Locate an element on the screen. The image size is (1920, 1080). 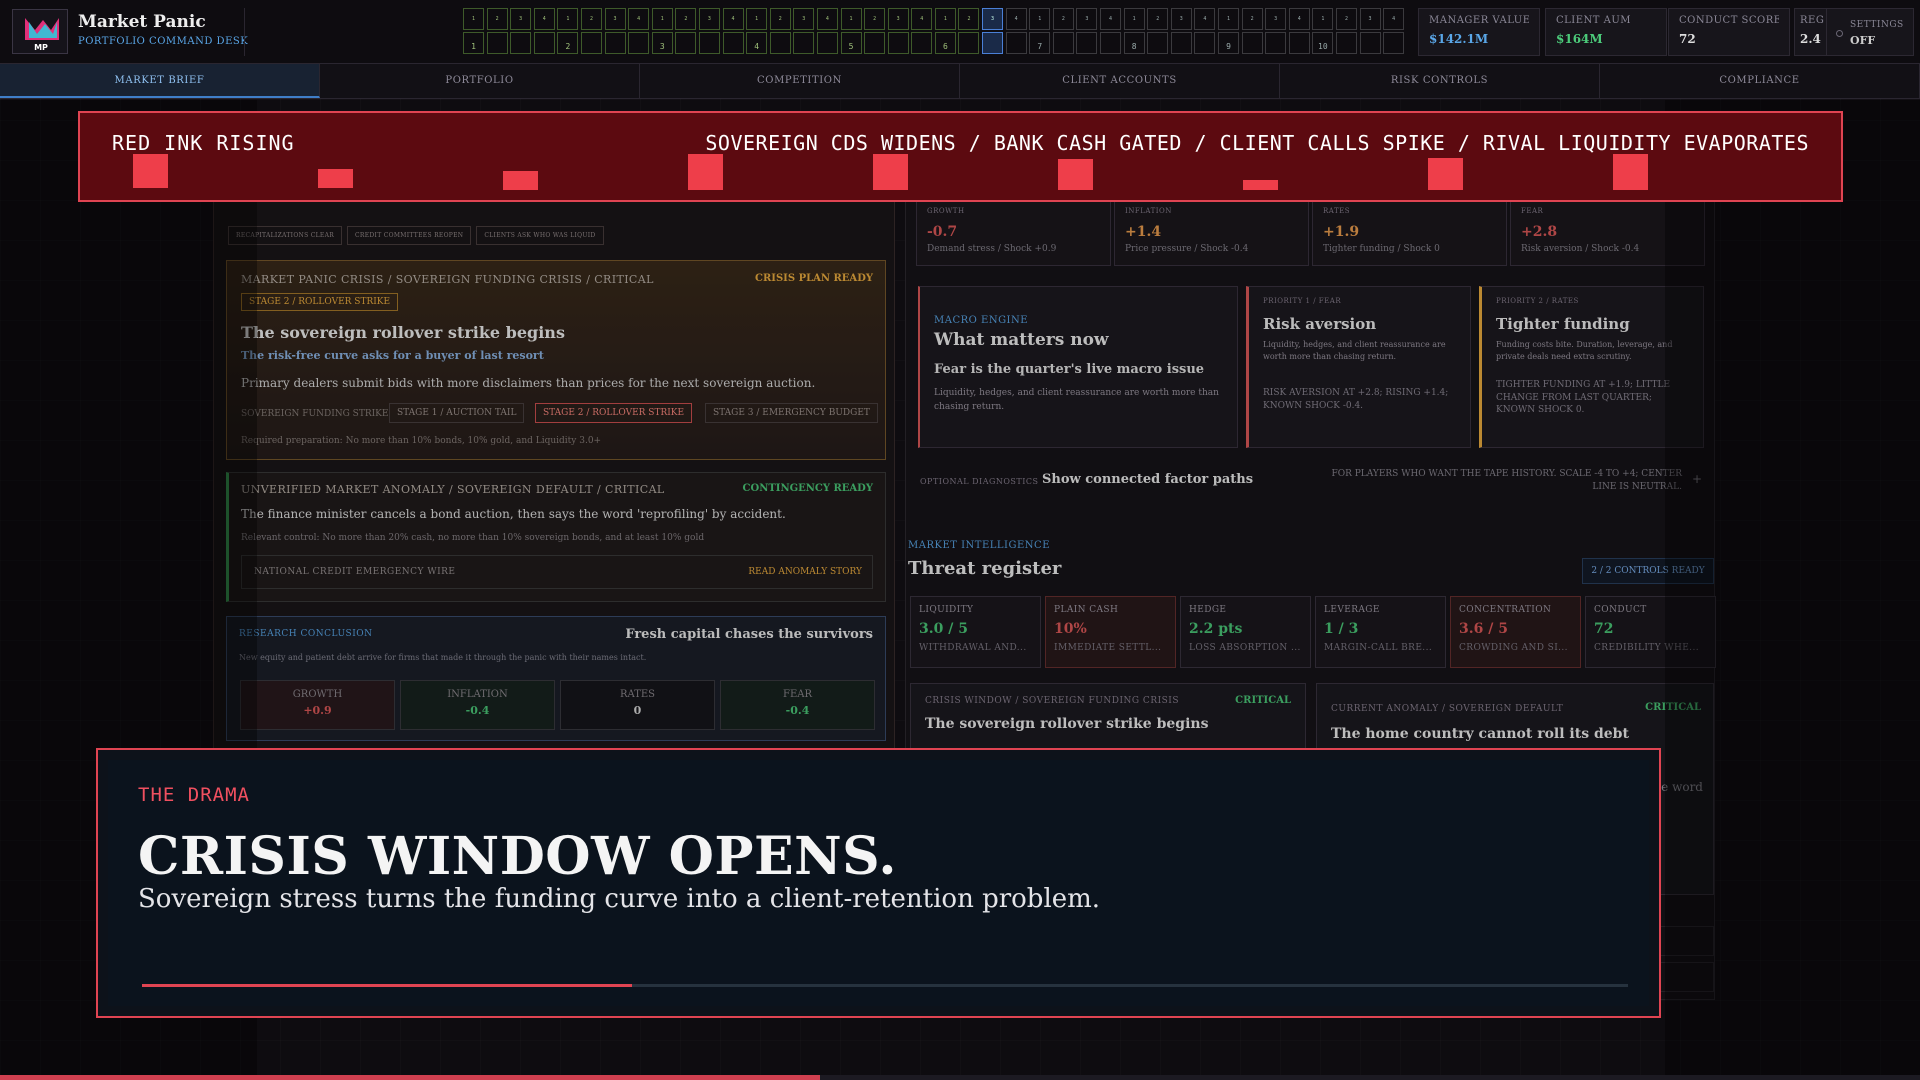
page-progress-fill is located at coordinates (410, 1077).